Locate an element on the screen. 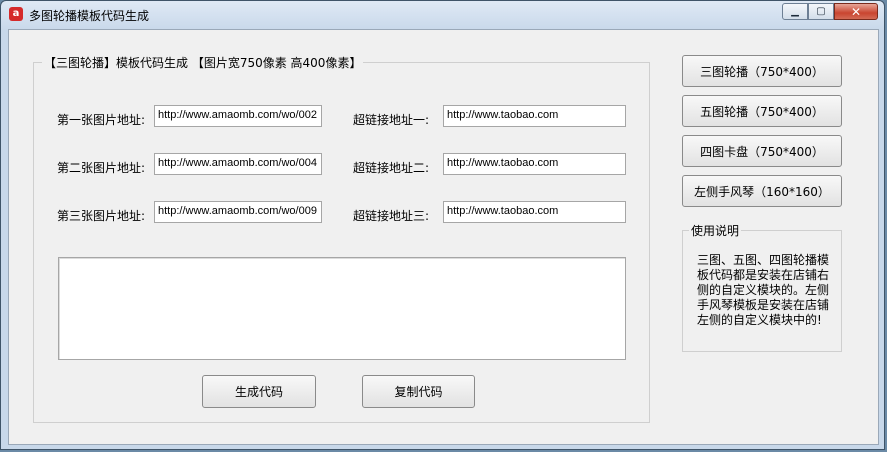  image3-label: 第三张图片地址: is located at coordinates (101, 216).